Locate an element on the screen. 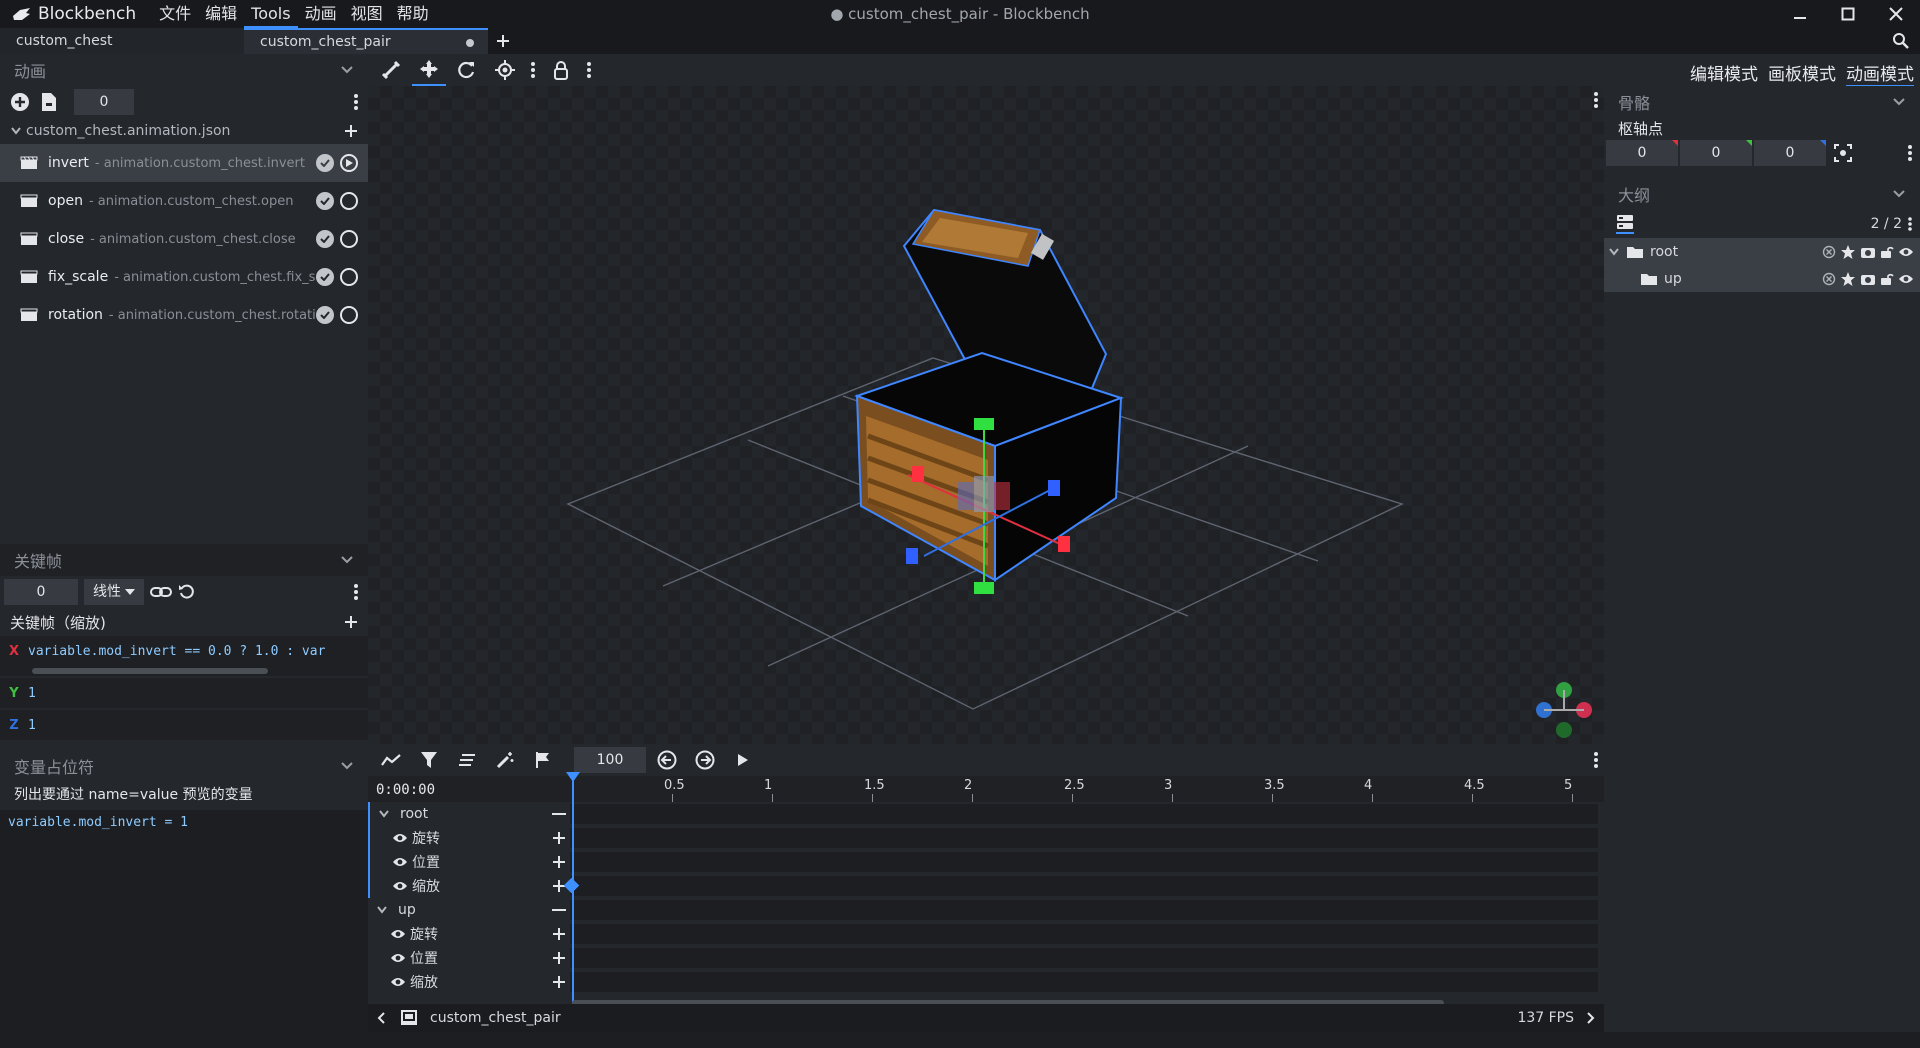 The image size is (1920, 1048). move-tool-button is located at coordinates (429, 70).